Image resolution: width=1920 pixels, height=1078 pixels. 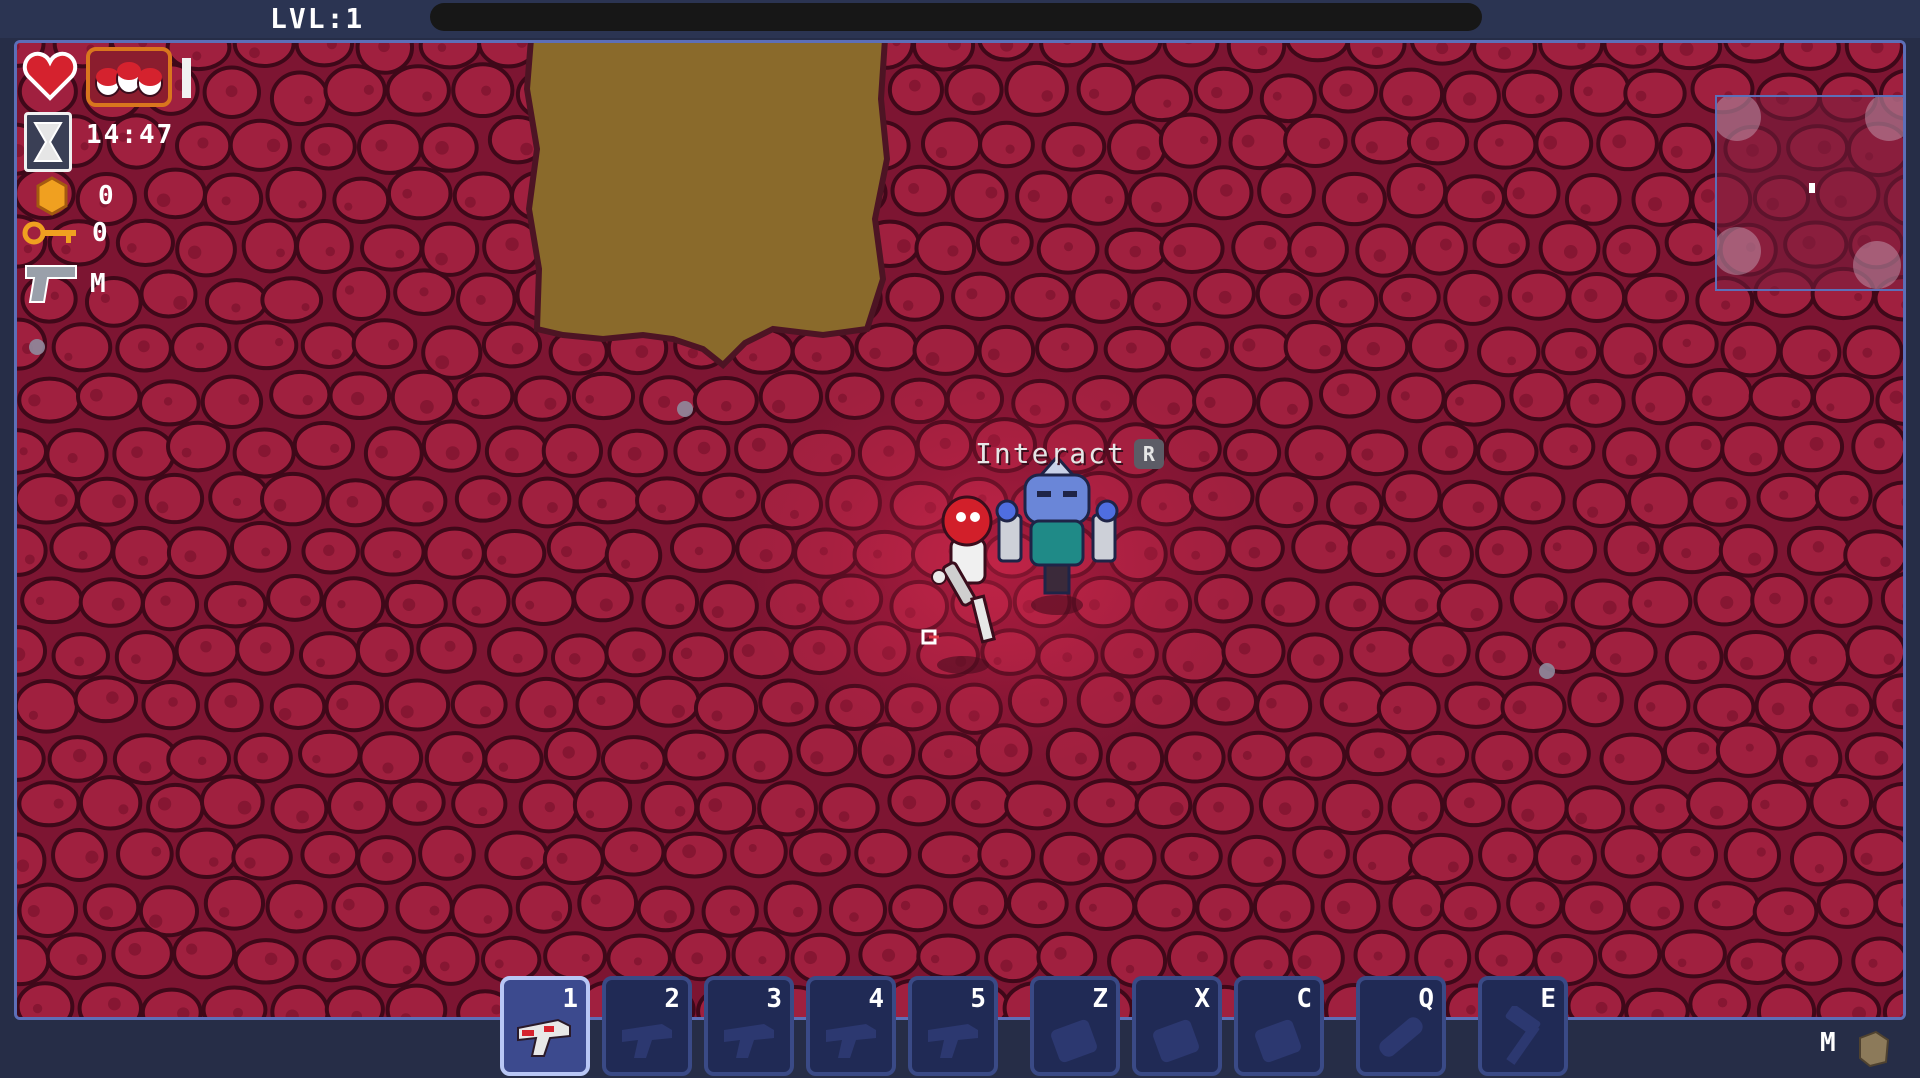 What do you see at coordinates (1056, 537) in the screenshot?
I see `robot-npc` at bounding box center [1056, 537].